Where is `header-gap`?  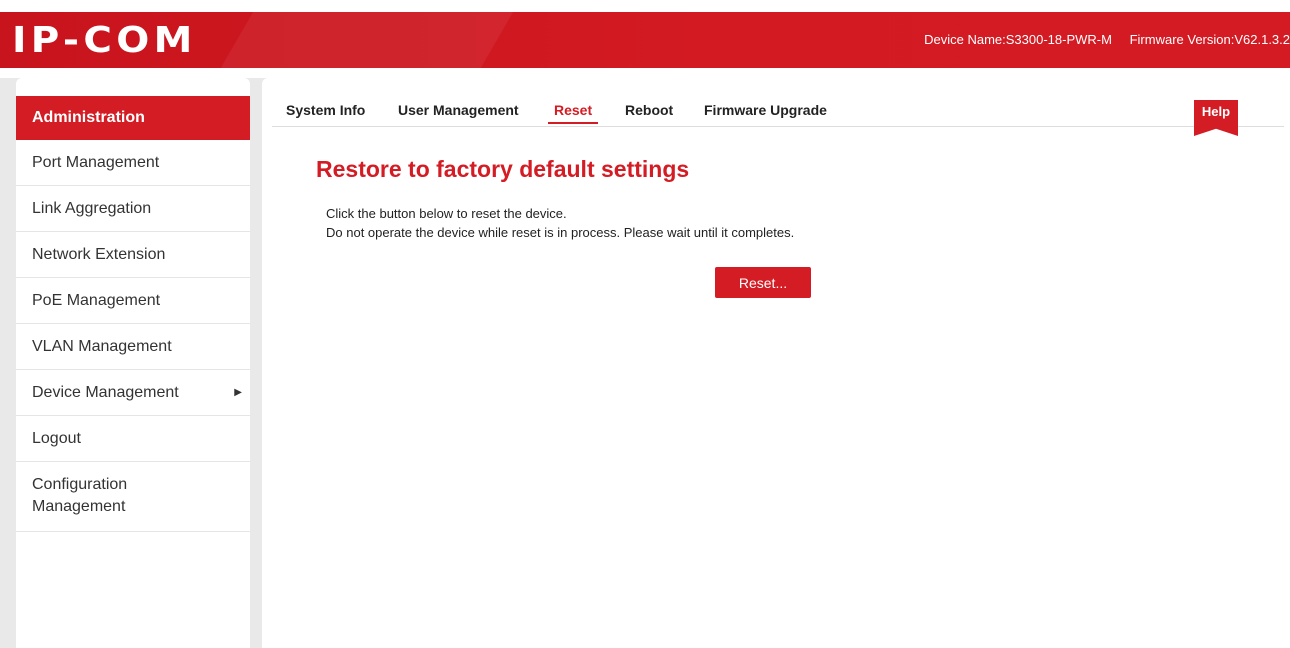
header-gap is located at coordinates (645, 73).